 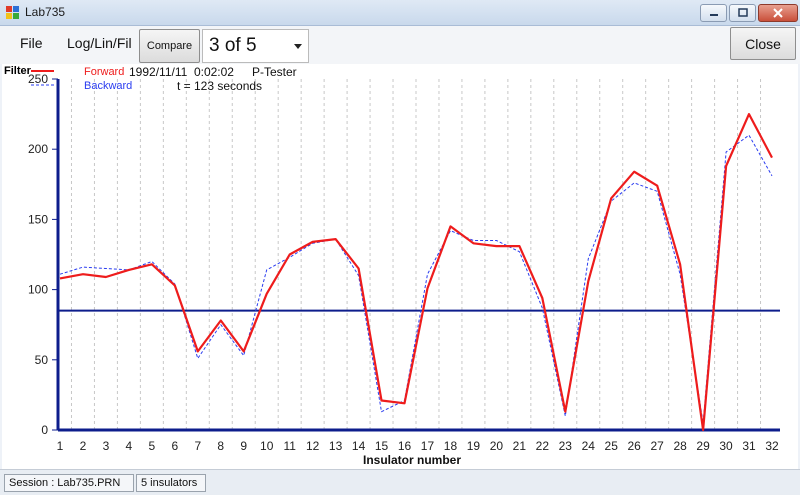 I want to click on x-tick-label: 28, so click(x=680, y=446).